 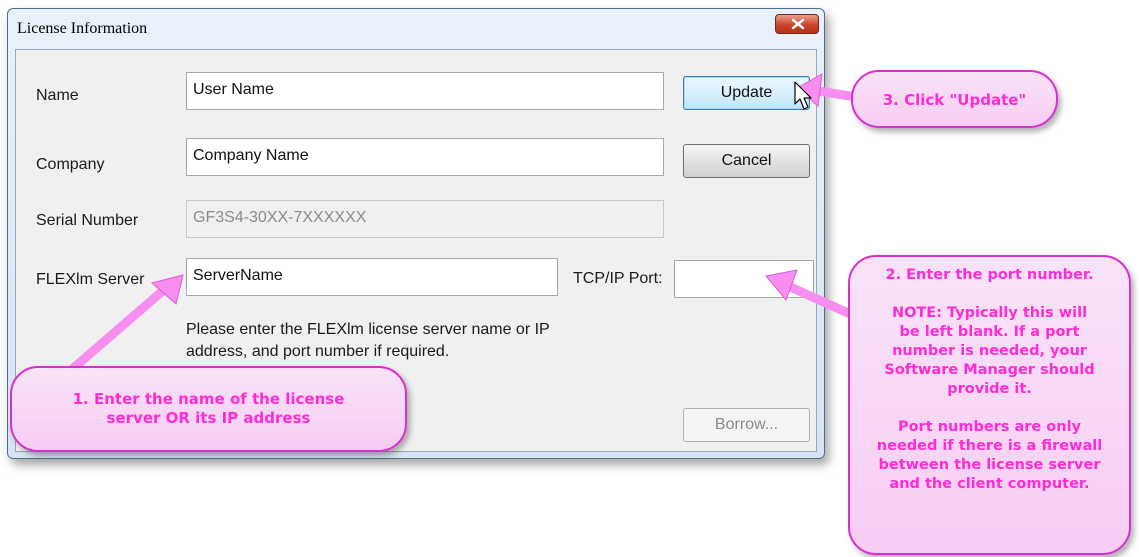 I want to click on callout-step-2-line: NOTE: Typically this will, so click(x=989, y=313).